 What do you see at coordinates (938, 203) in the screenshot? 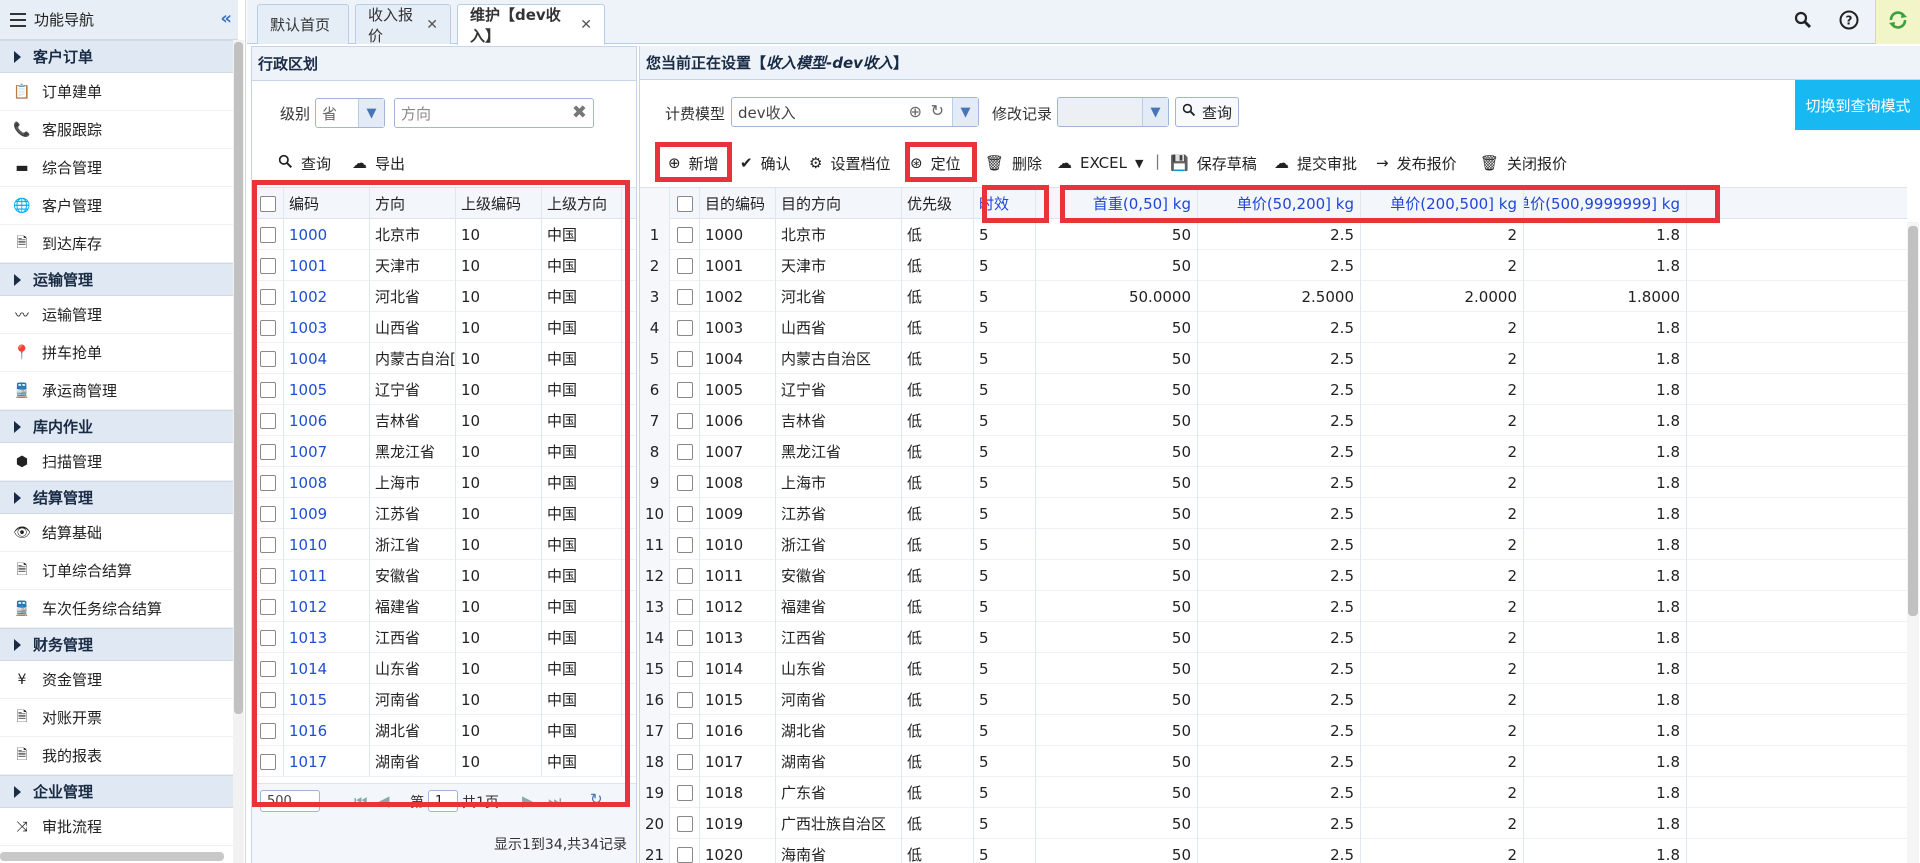
I see `col-priority: 优先级` at bounding box center [938, 203].